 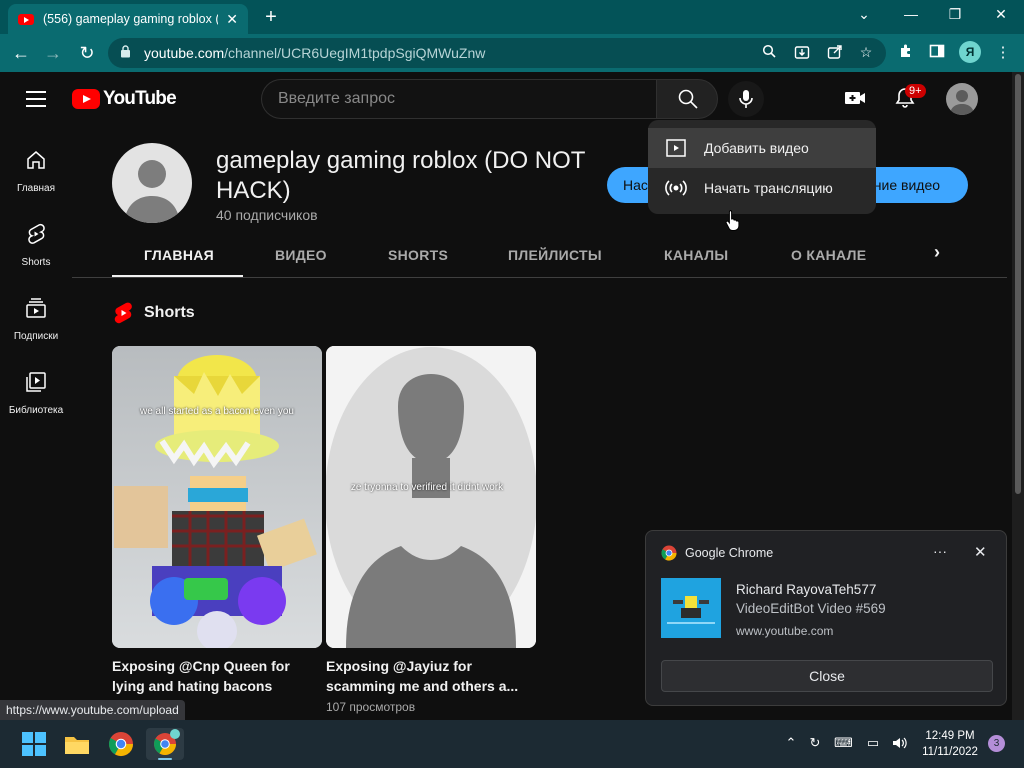 What do you see at coordinates (835, 53) in the screenshot?
I see `share-icon` at bounding box center [835, 53].